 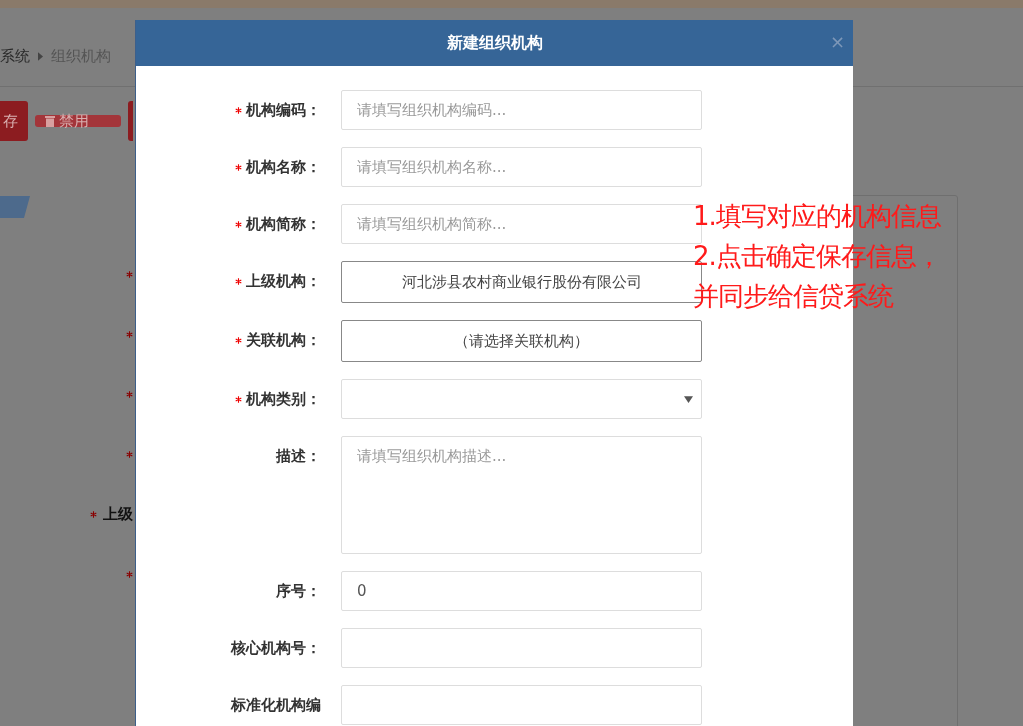 What do you see at coordinates (15, 56) in the screenshot?
I see `breadcrumb-item: 系统` at bounding box center [15, 56].